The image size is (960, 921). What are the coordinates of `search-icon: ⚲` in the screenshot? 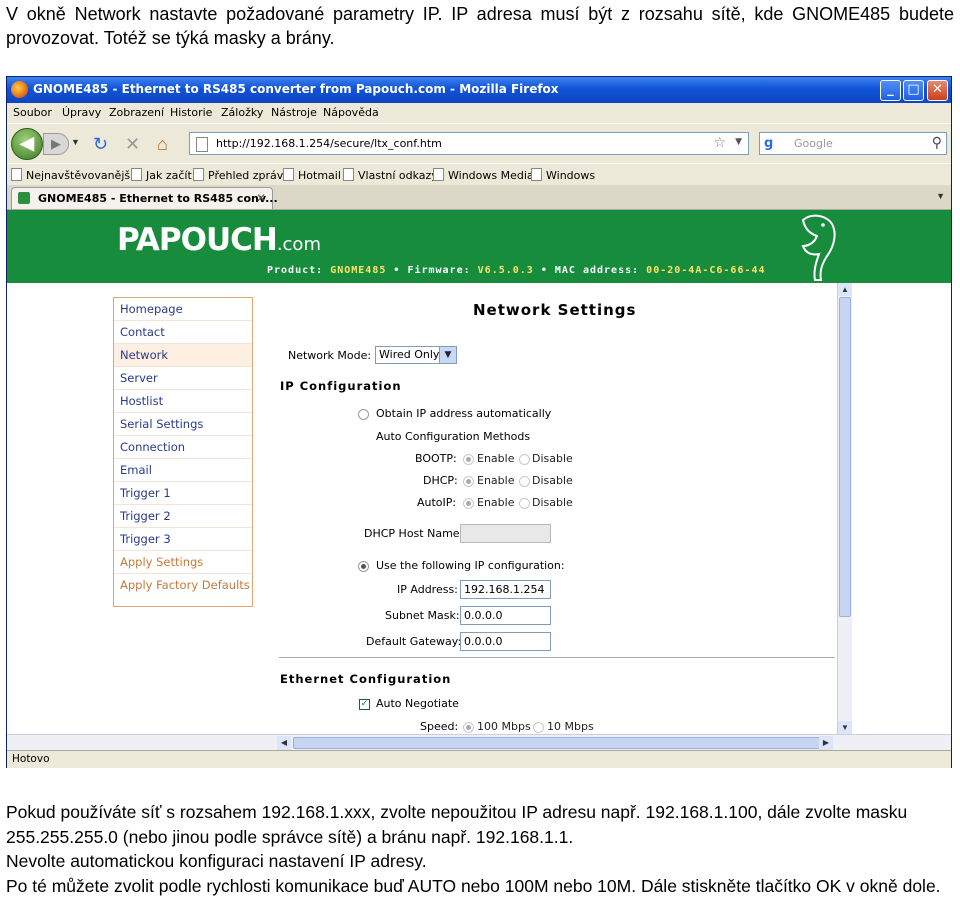 It's located at (937, 143).